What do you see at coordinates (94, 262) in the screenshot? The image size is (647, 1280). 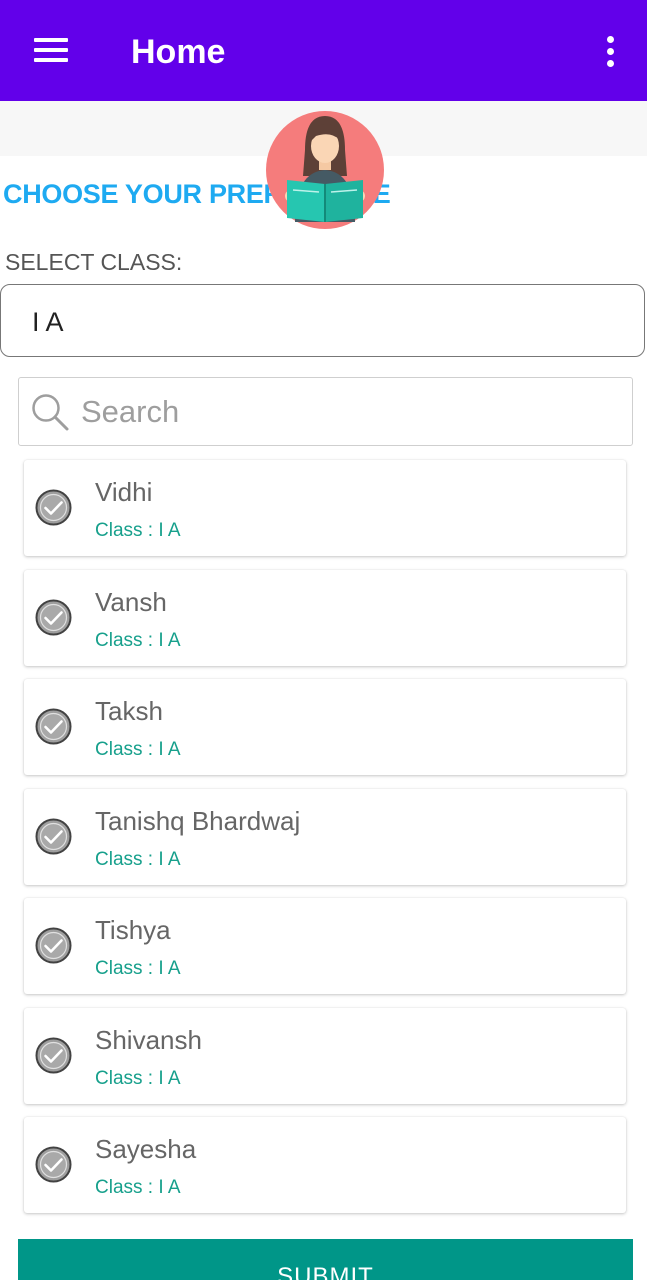 I see `select-class-label: SELECT CLASS:` at bounding box center [94, 262].